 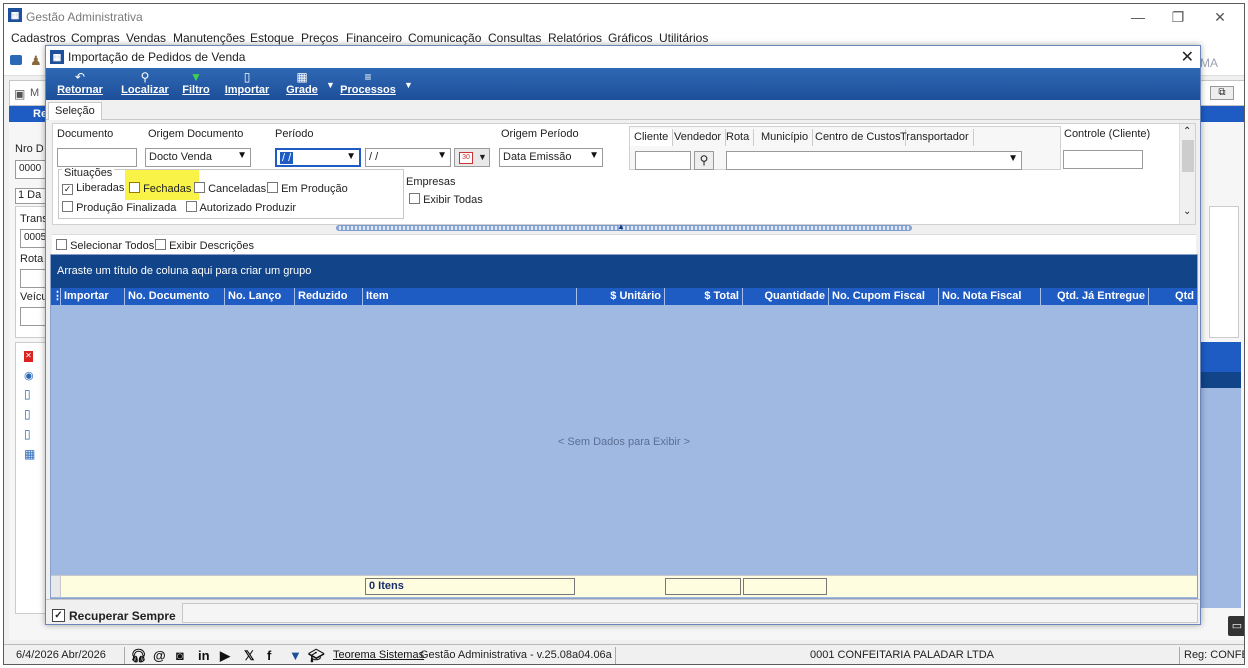 What do you see at coordinates (260, 296) in the screenshot?
I see `col-no-lanco: No. Lanço` at bounding box center [260, 296].